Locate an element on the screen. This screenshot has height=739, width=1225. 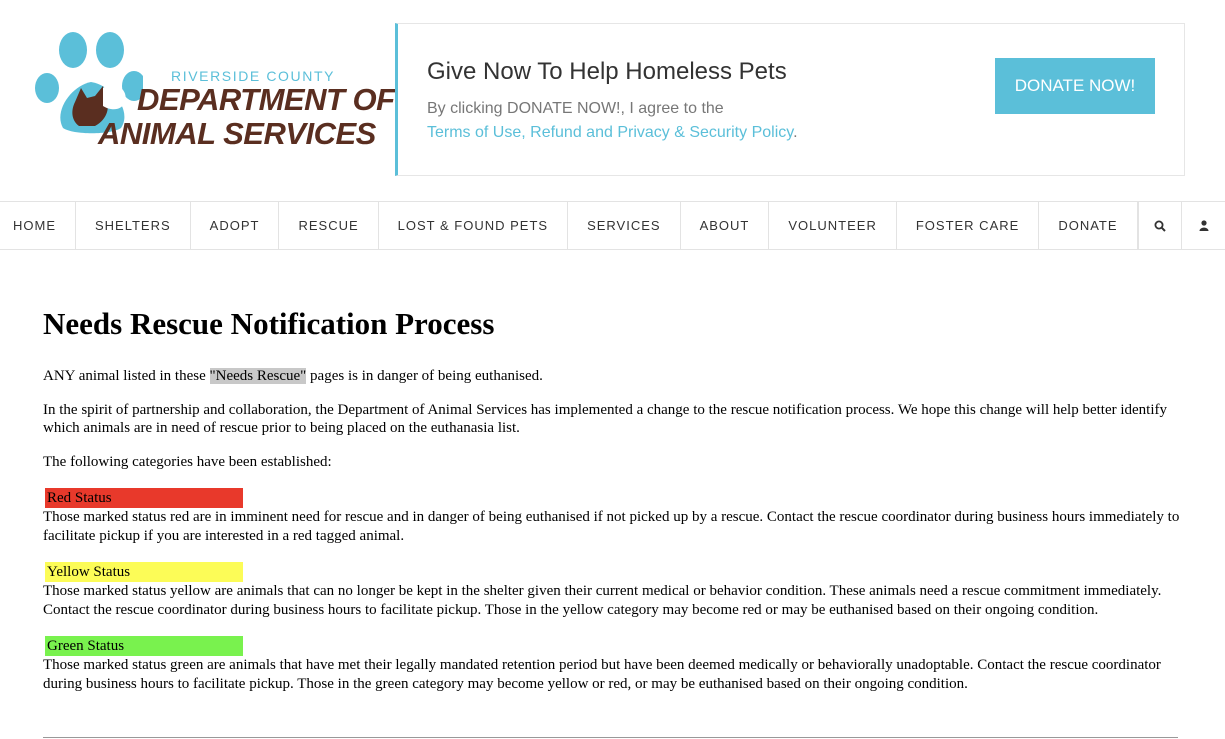
search-button is located at coordinates (1159, 225).